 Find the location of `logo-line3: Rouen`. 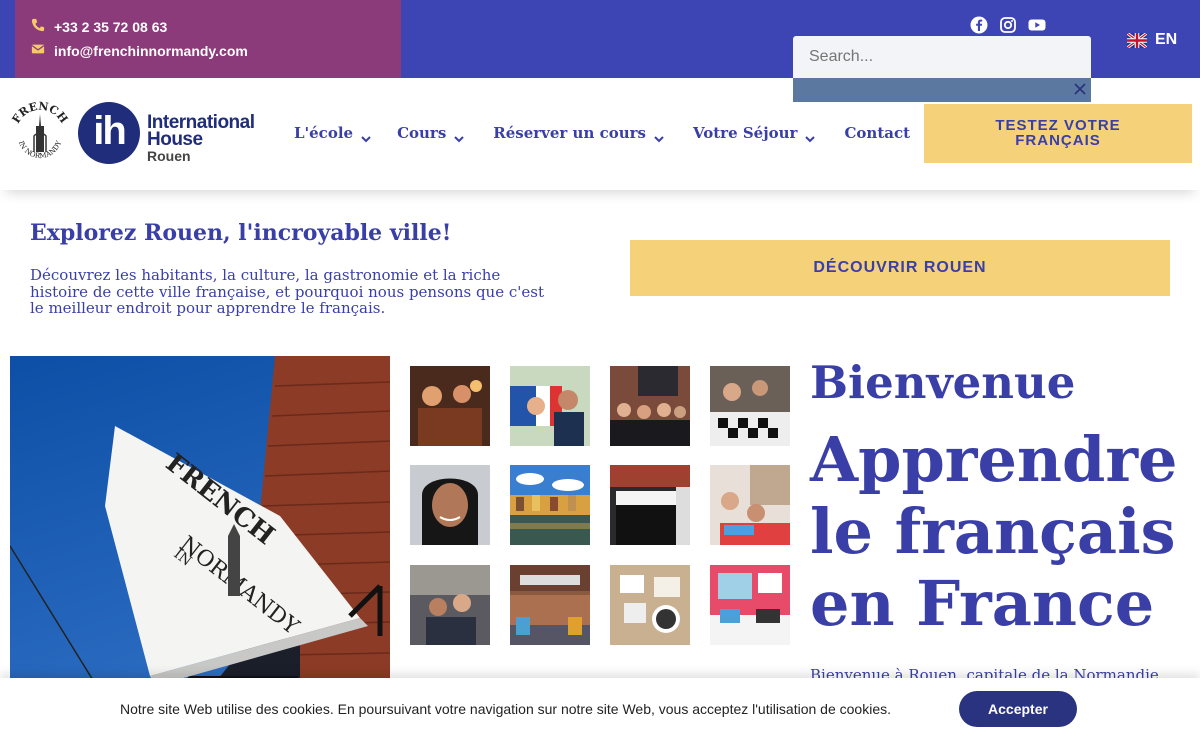

logo-line3: Rouen is located at coordinates (169, 156).